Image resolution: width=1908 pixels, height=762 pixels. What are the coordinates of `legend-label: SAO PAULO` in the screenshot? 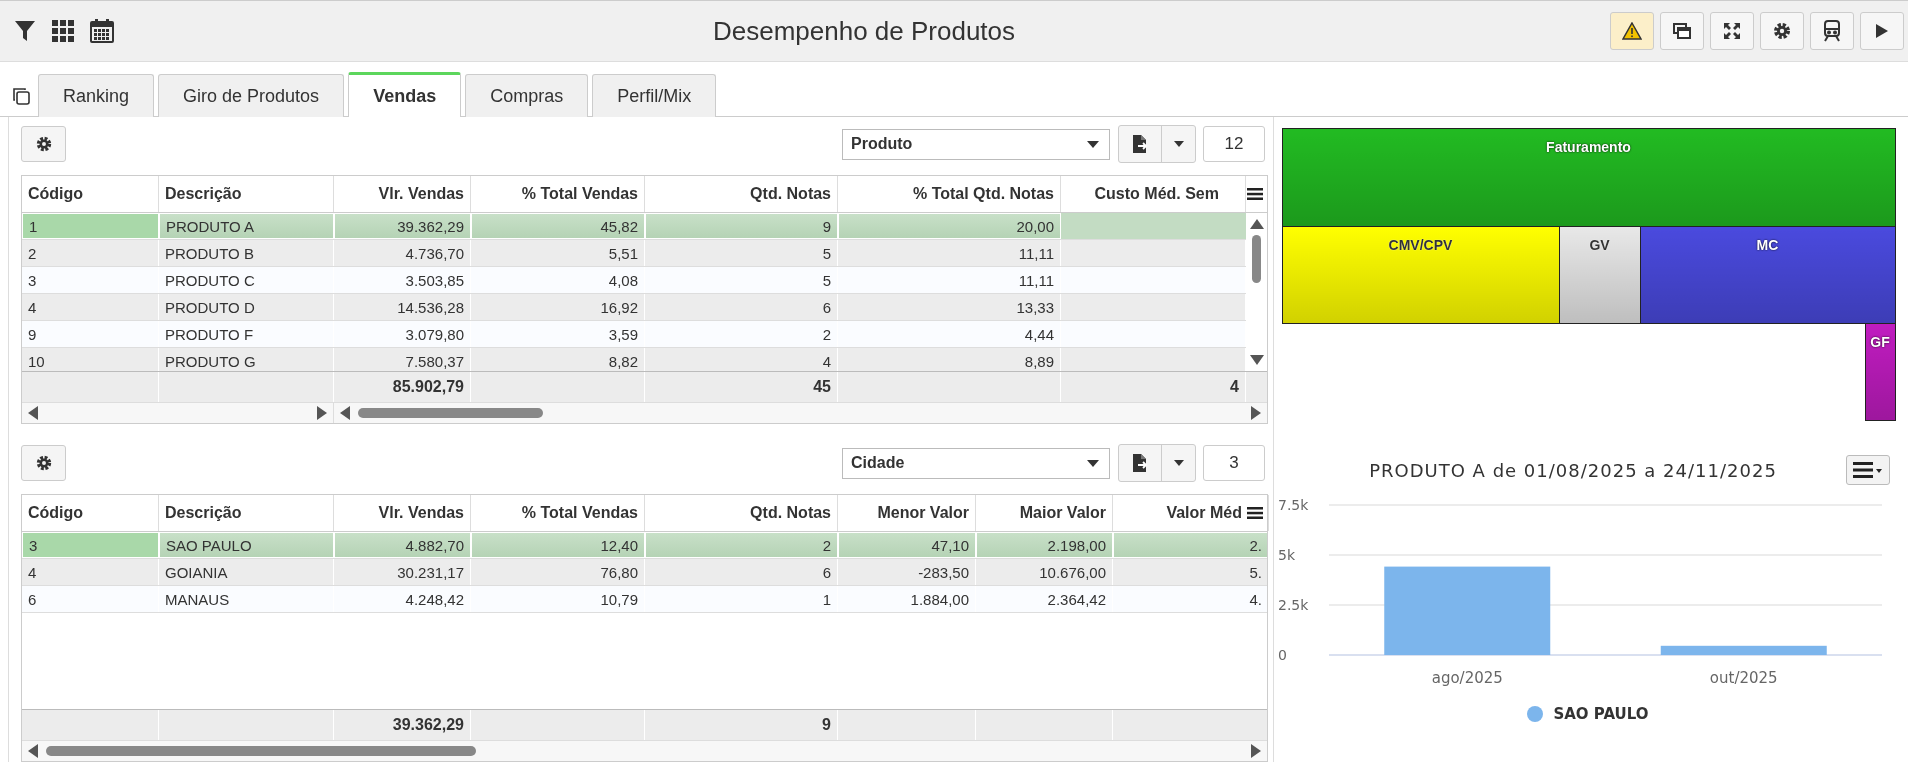 It's located at (1601, 714).